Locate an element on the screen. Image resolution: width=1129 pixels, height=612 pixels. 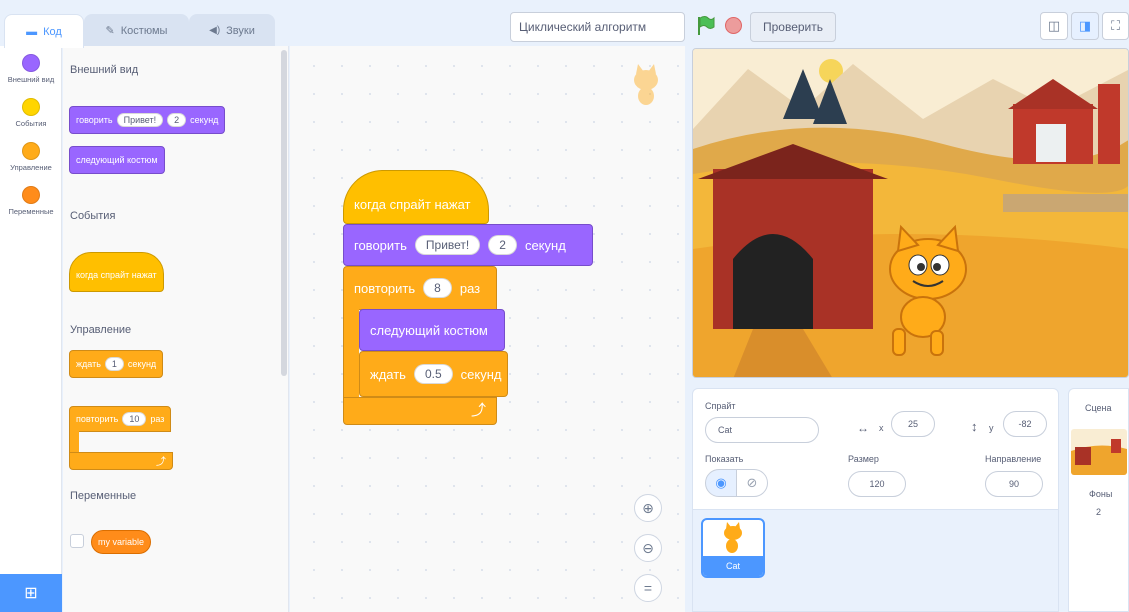
backdrop-thumbnail is located at coordinates (1099, 452).